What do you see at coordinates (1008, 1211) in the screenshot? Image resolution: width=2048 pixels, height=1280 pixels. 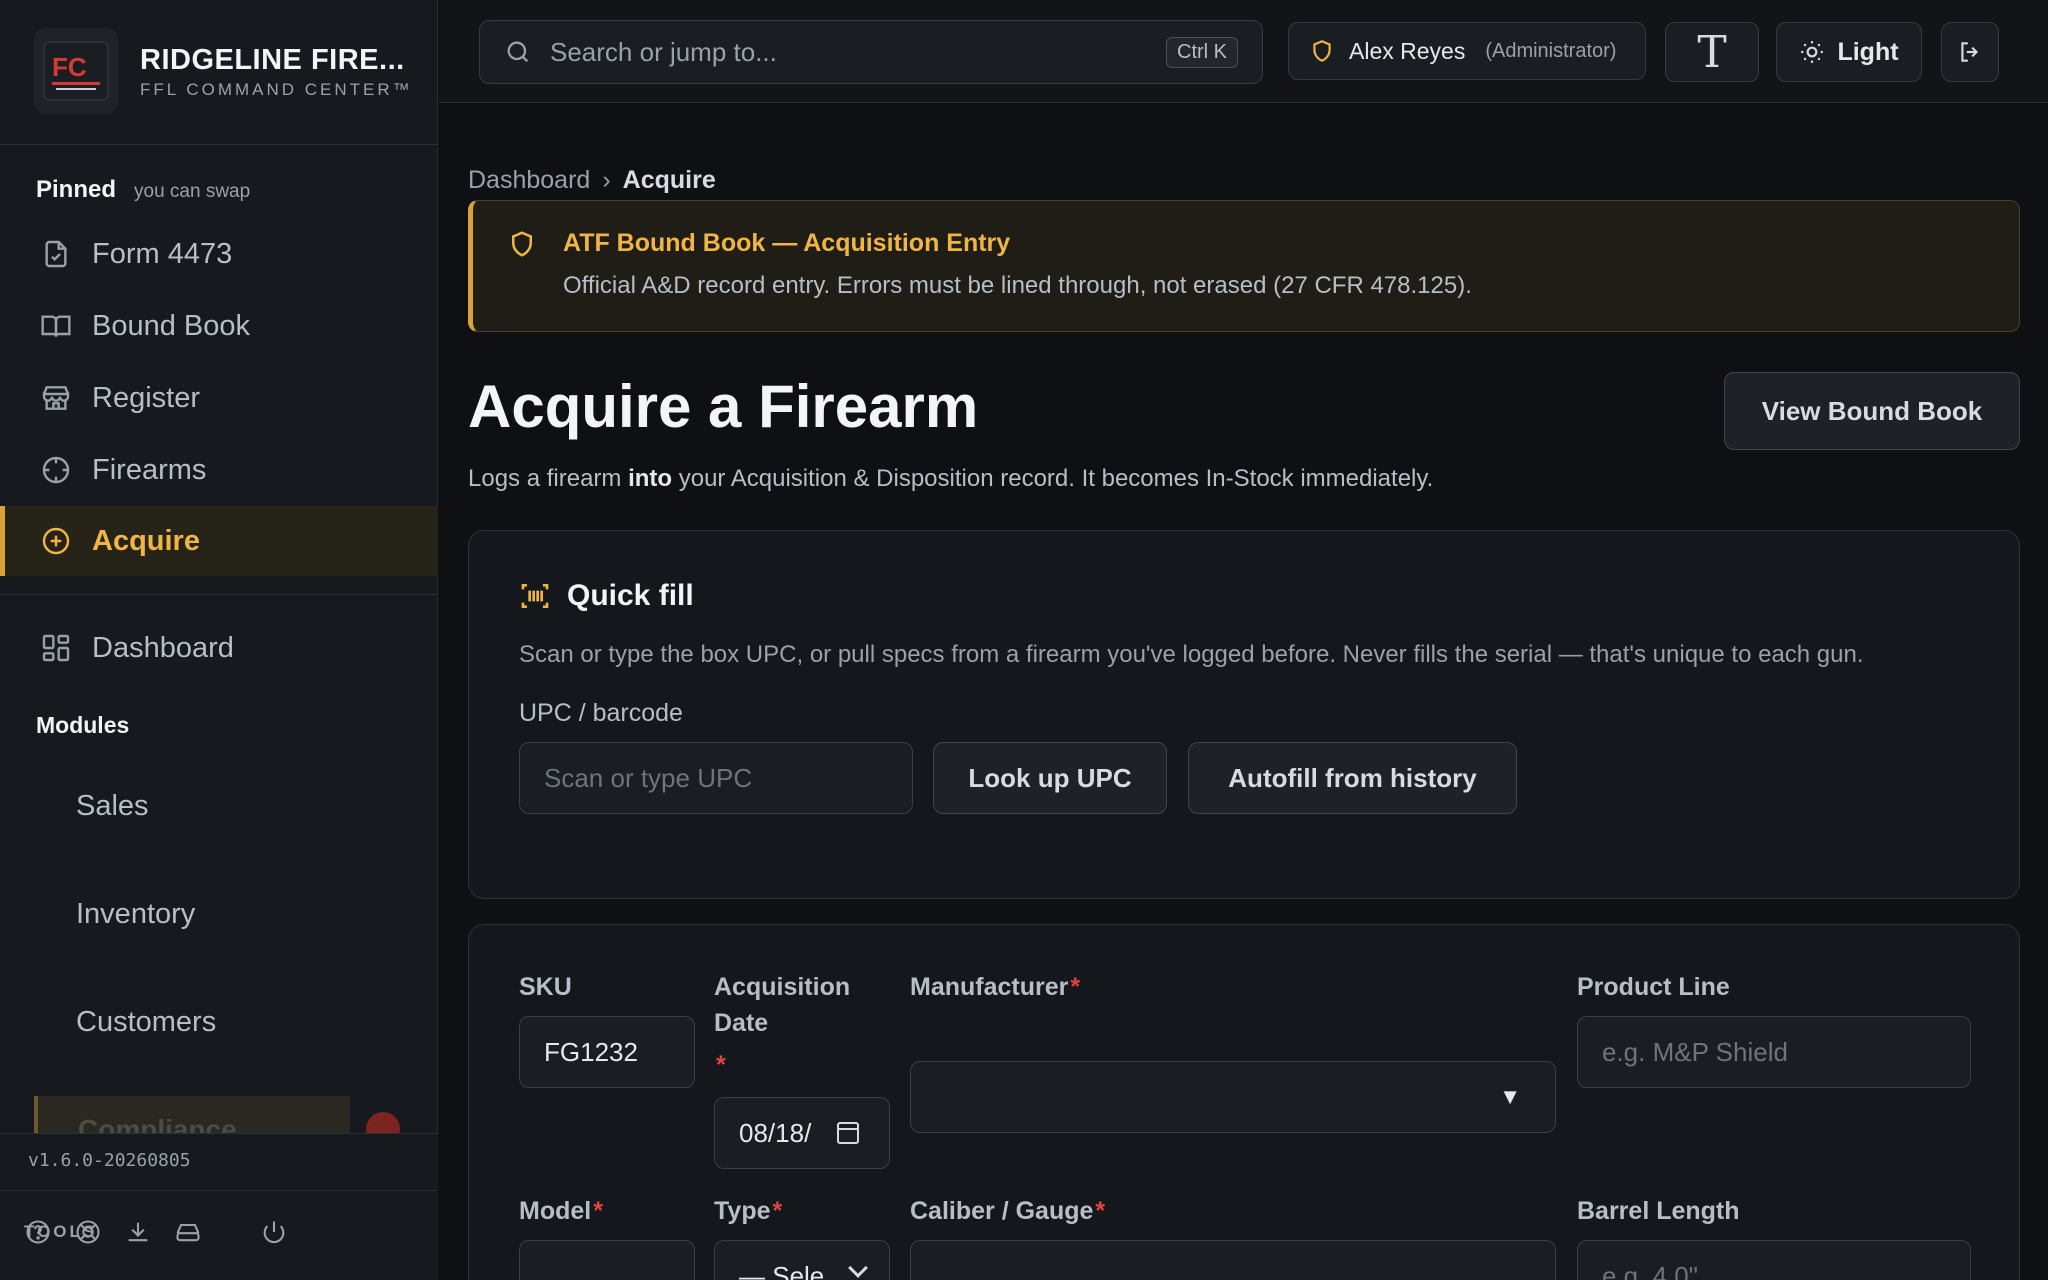 I see `caliber-label: Caliber / Gauge*` at bounding box center [1008, 1211].